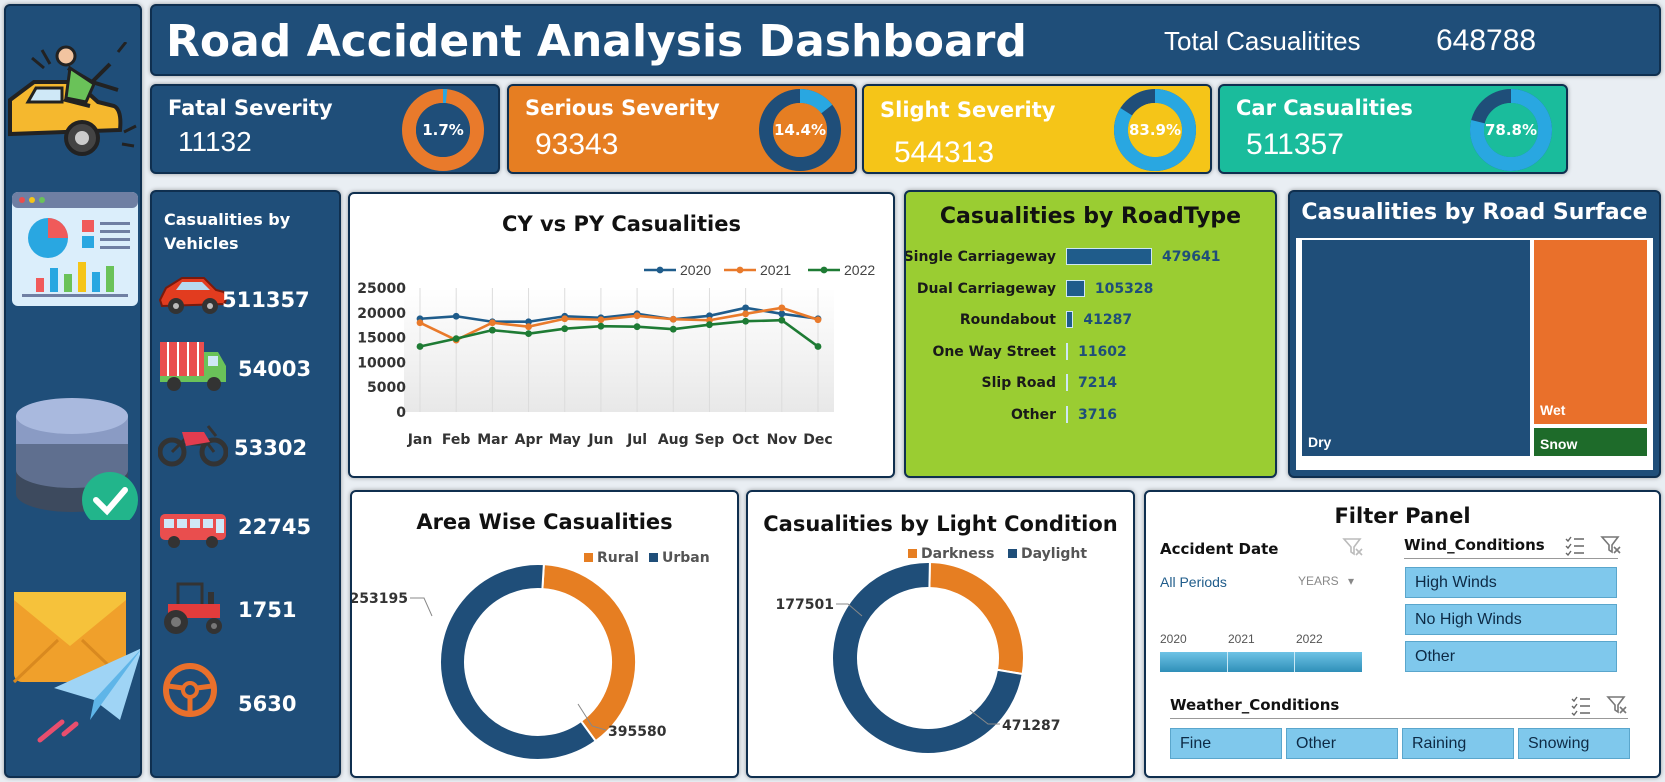 The height and width of the screenshot is (782, 1665). What do you see at coordinates (1326, 581) in the screenshot?
I see `years-dropdown: YEARS ▾` at bounding box center [1326, 581].